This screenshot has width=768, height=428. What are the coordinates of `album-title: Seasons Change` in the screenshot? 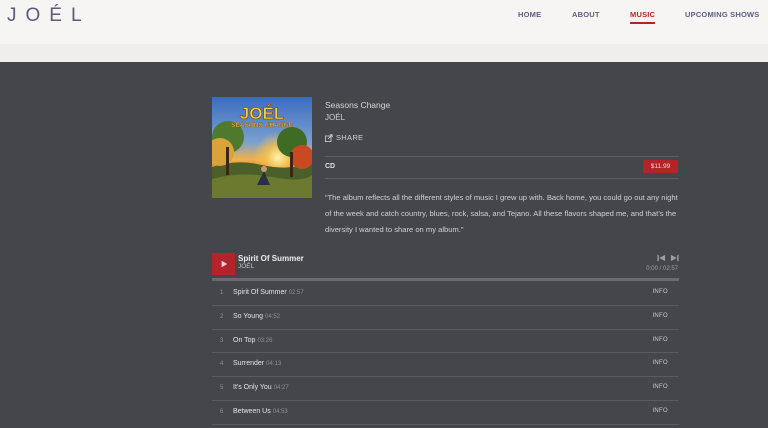 It's located at (358, 105).